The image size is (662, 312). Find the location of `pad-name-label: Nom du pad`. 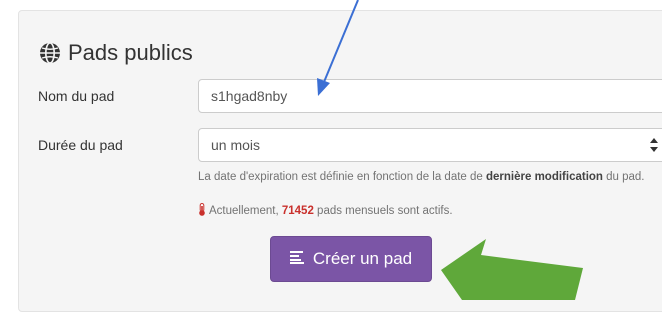

pad-name-label: Nom du pad is located at coordinates (76, 96).